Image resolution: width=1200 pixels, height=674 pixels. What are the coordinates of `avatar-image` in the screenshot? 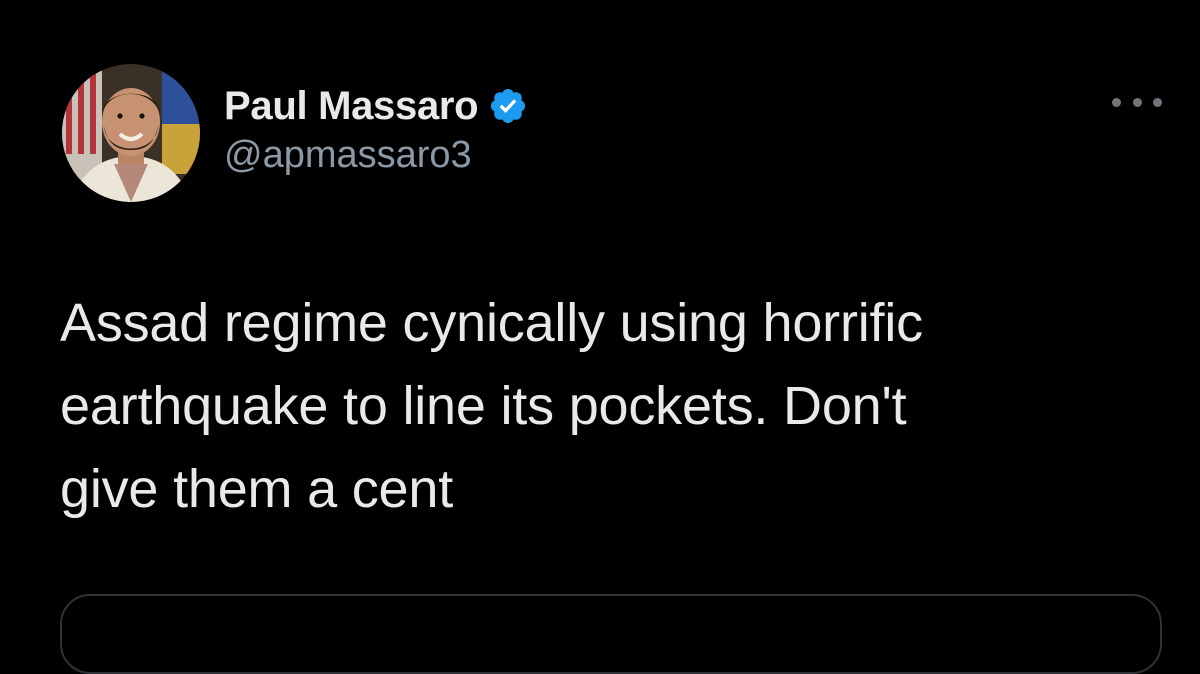 It's located at (131, 133).